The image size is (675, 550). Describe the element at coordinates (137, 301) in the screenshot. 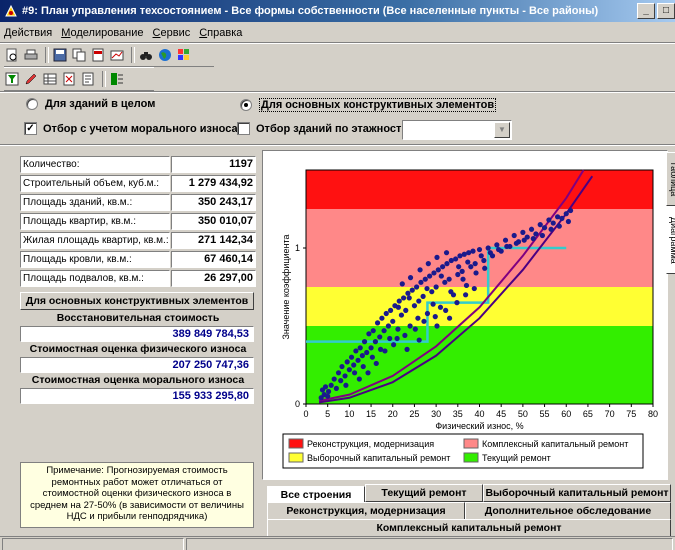

I see `structural-elements-button: Для основных конструктивных элементов` at that location.